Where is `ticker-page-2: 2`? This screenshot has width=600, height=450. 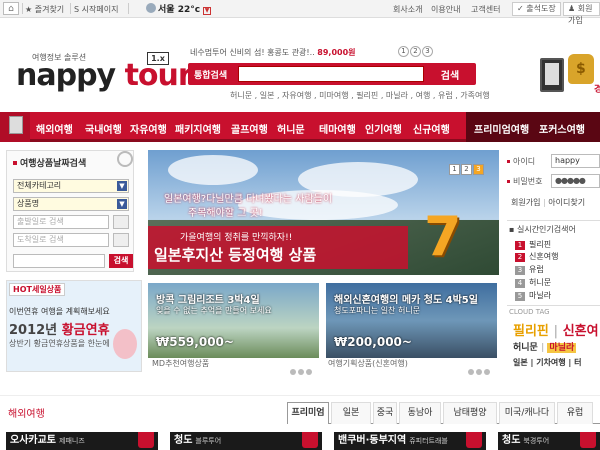 ticker-page-2: 2 is located at coordinates (415, 51).